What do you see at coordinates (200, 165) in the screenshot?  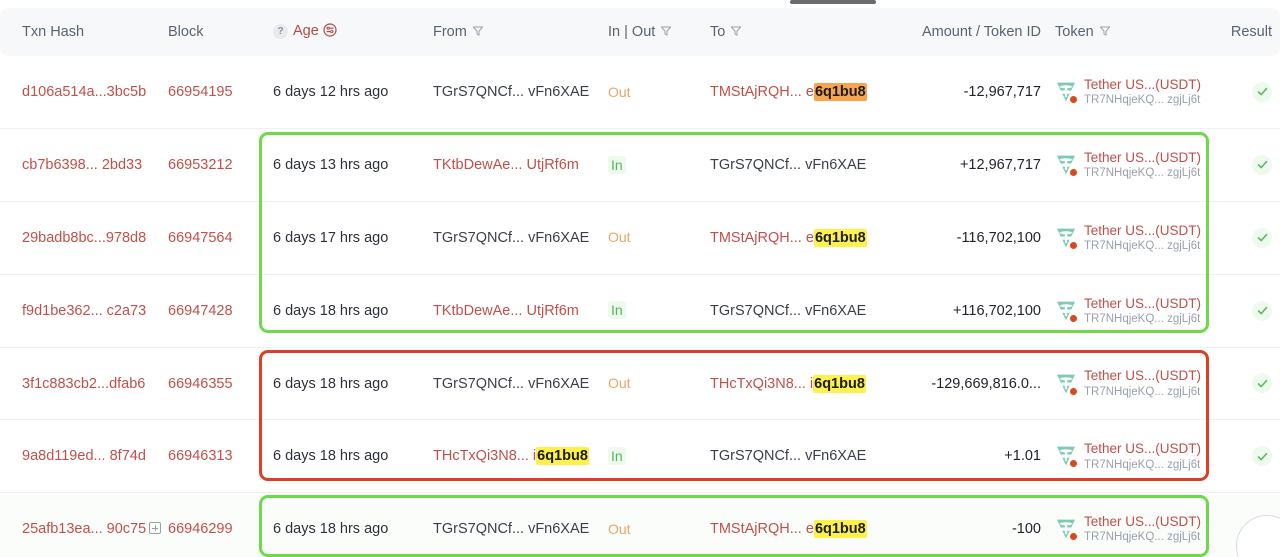 I see `block-link: 66953212` at bounding box center [200, 165].